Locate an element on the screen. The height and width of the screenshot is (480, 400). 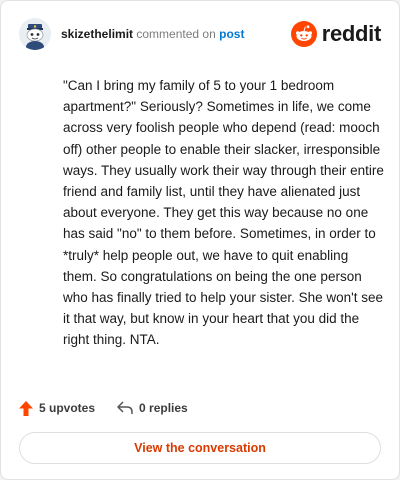
avatar is located at coordinates (35, 34).